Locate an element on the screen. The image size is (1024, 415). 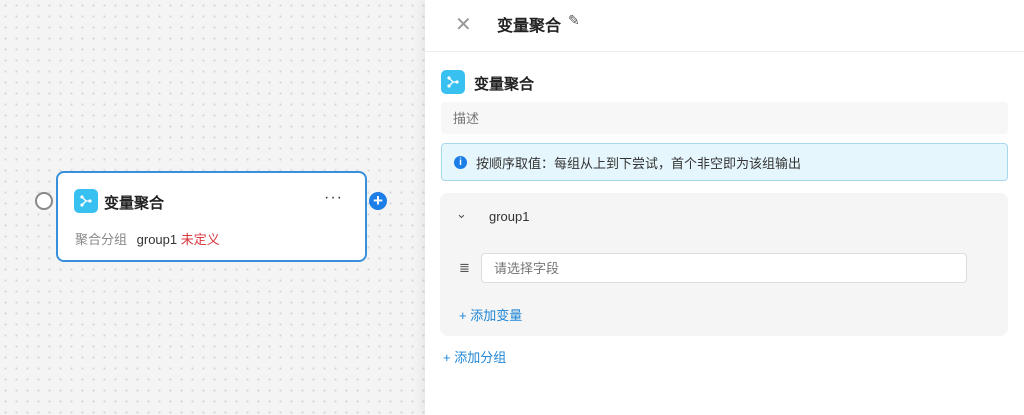
chevron-down-icon: ⌄ is located at coordinates (461, 214).